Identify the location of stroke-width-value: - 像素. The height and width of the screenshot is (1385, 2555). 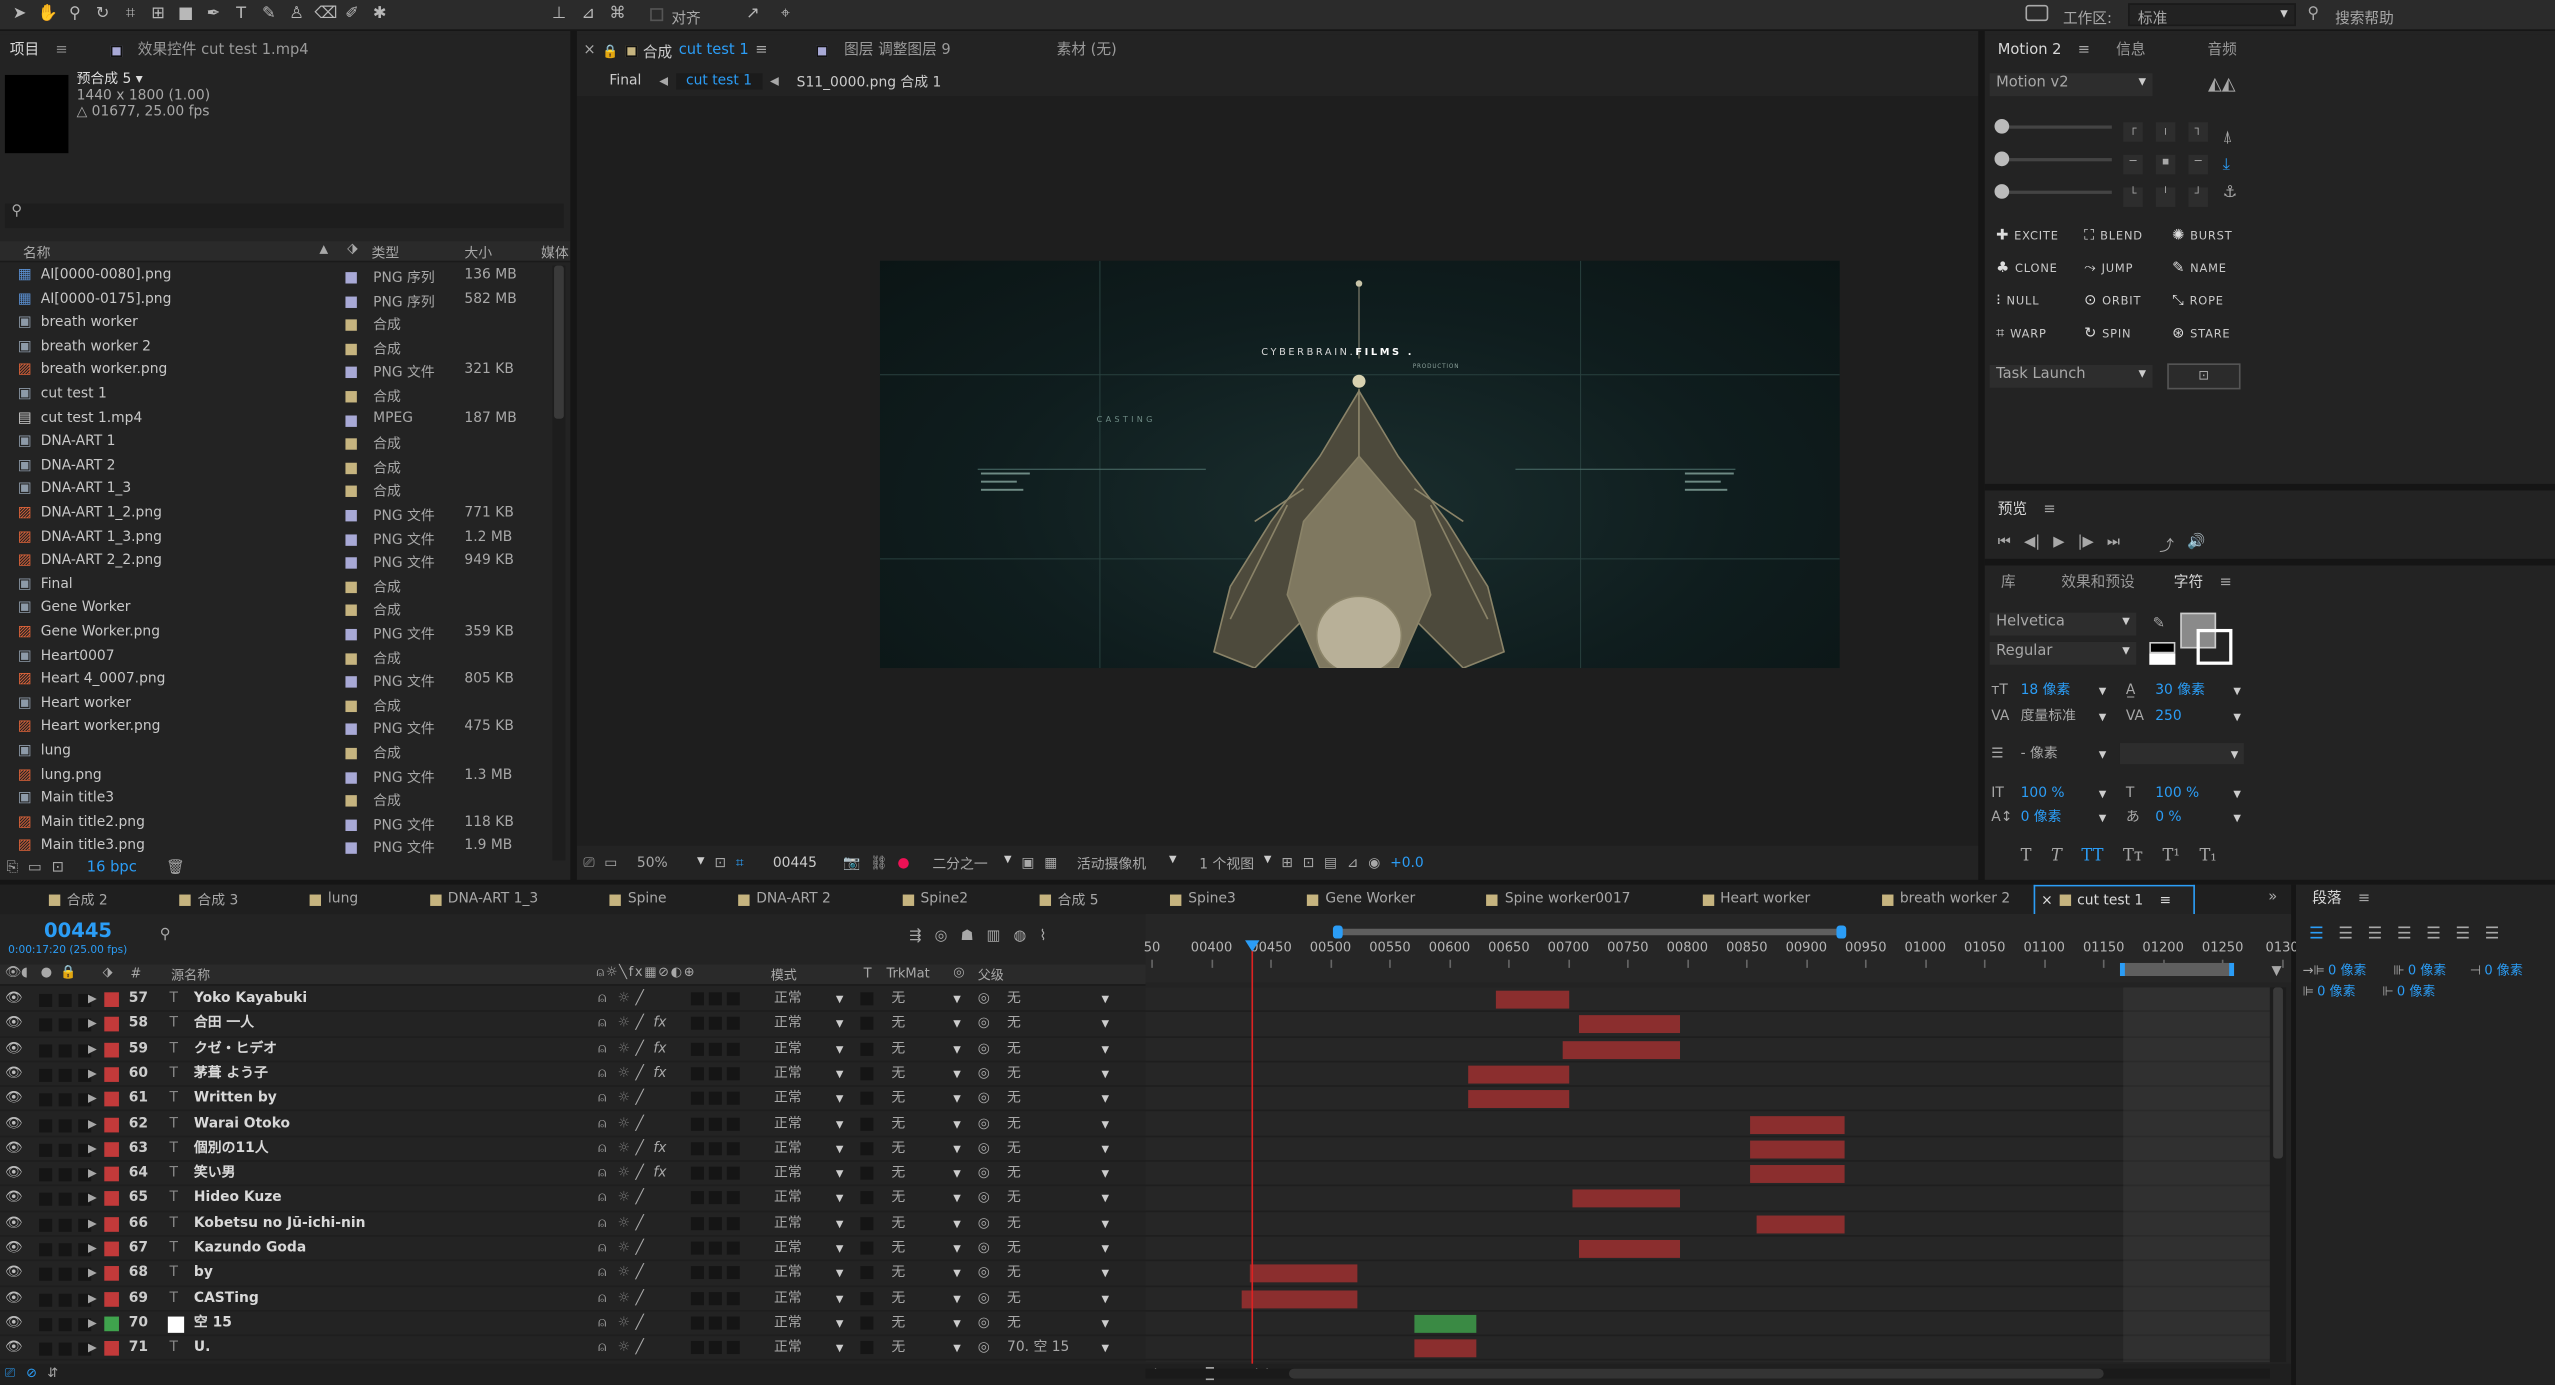
(2060, 755).